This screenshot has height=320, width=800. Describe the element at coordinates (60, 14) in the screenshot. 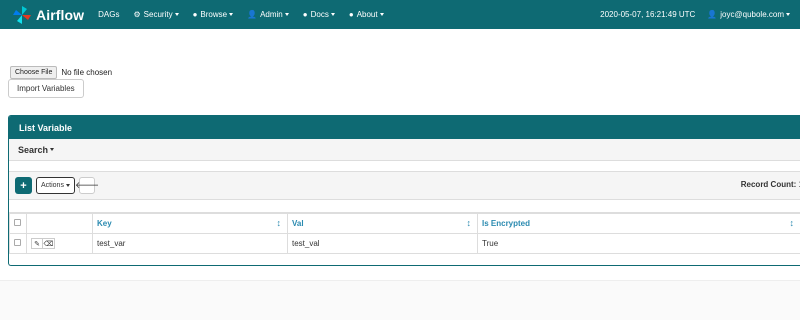

I see `brand-name: Airflow` at that location.